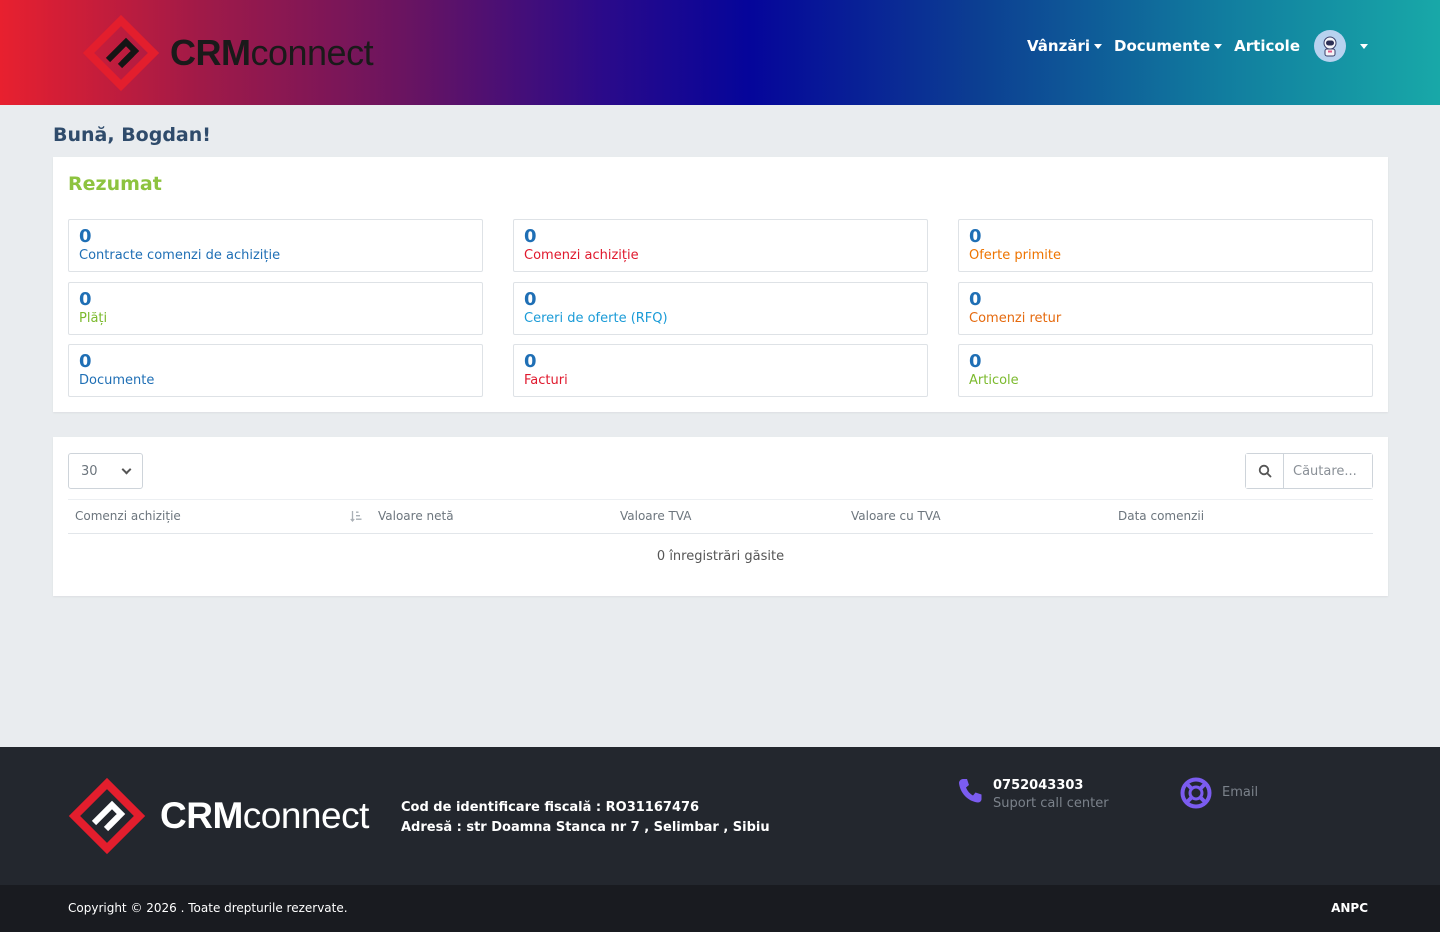 The height and width of the screenshot is (932, 1440). What do you see at coordinates (720, 308) in the screenshot?
I see `stat-cereri-oferte: 0 Cereri de oferte (RFQ)` at bounding box center [720, 308].